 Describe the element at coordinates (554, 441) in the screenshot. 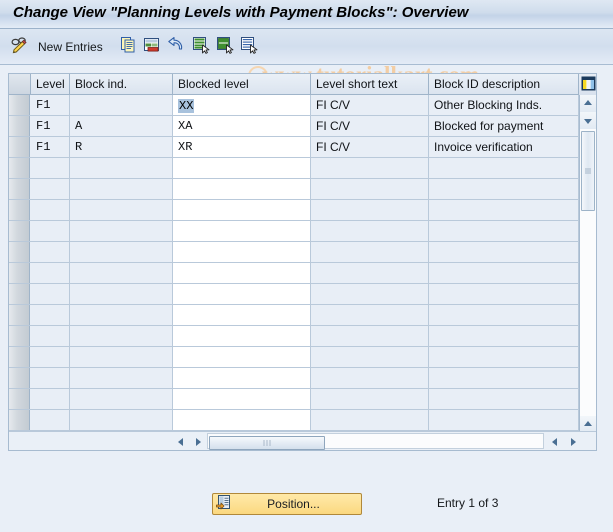

I see `scroll-far-left-button` at that location.